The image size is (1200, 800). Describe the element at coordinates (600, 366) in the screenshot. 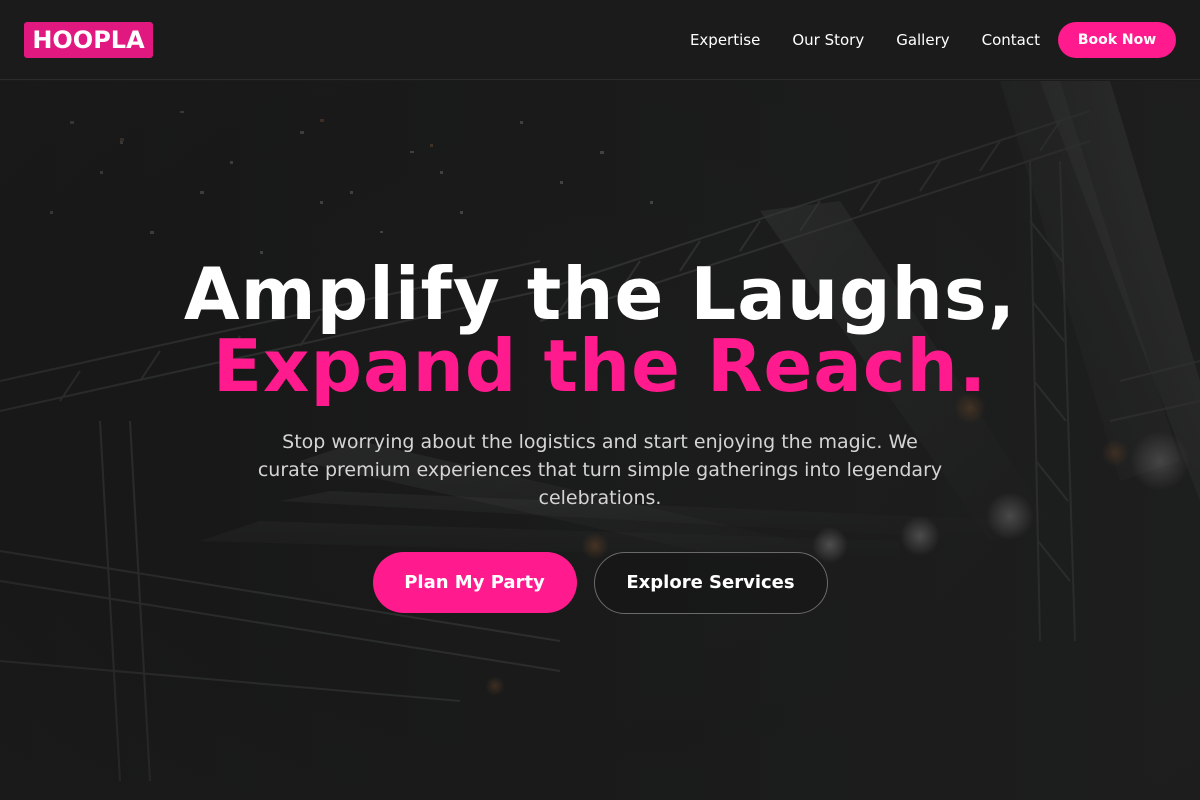

I see `headline-line-2: Expand the Reach.` at that location.